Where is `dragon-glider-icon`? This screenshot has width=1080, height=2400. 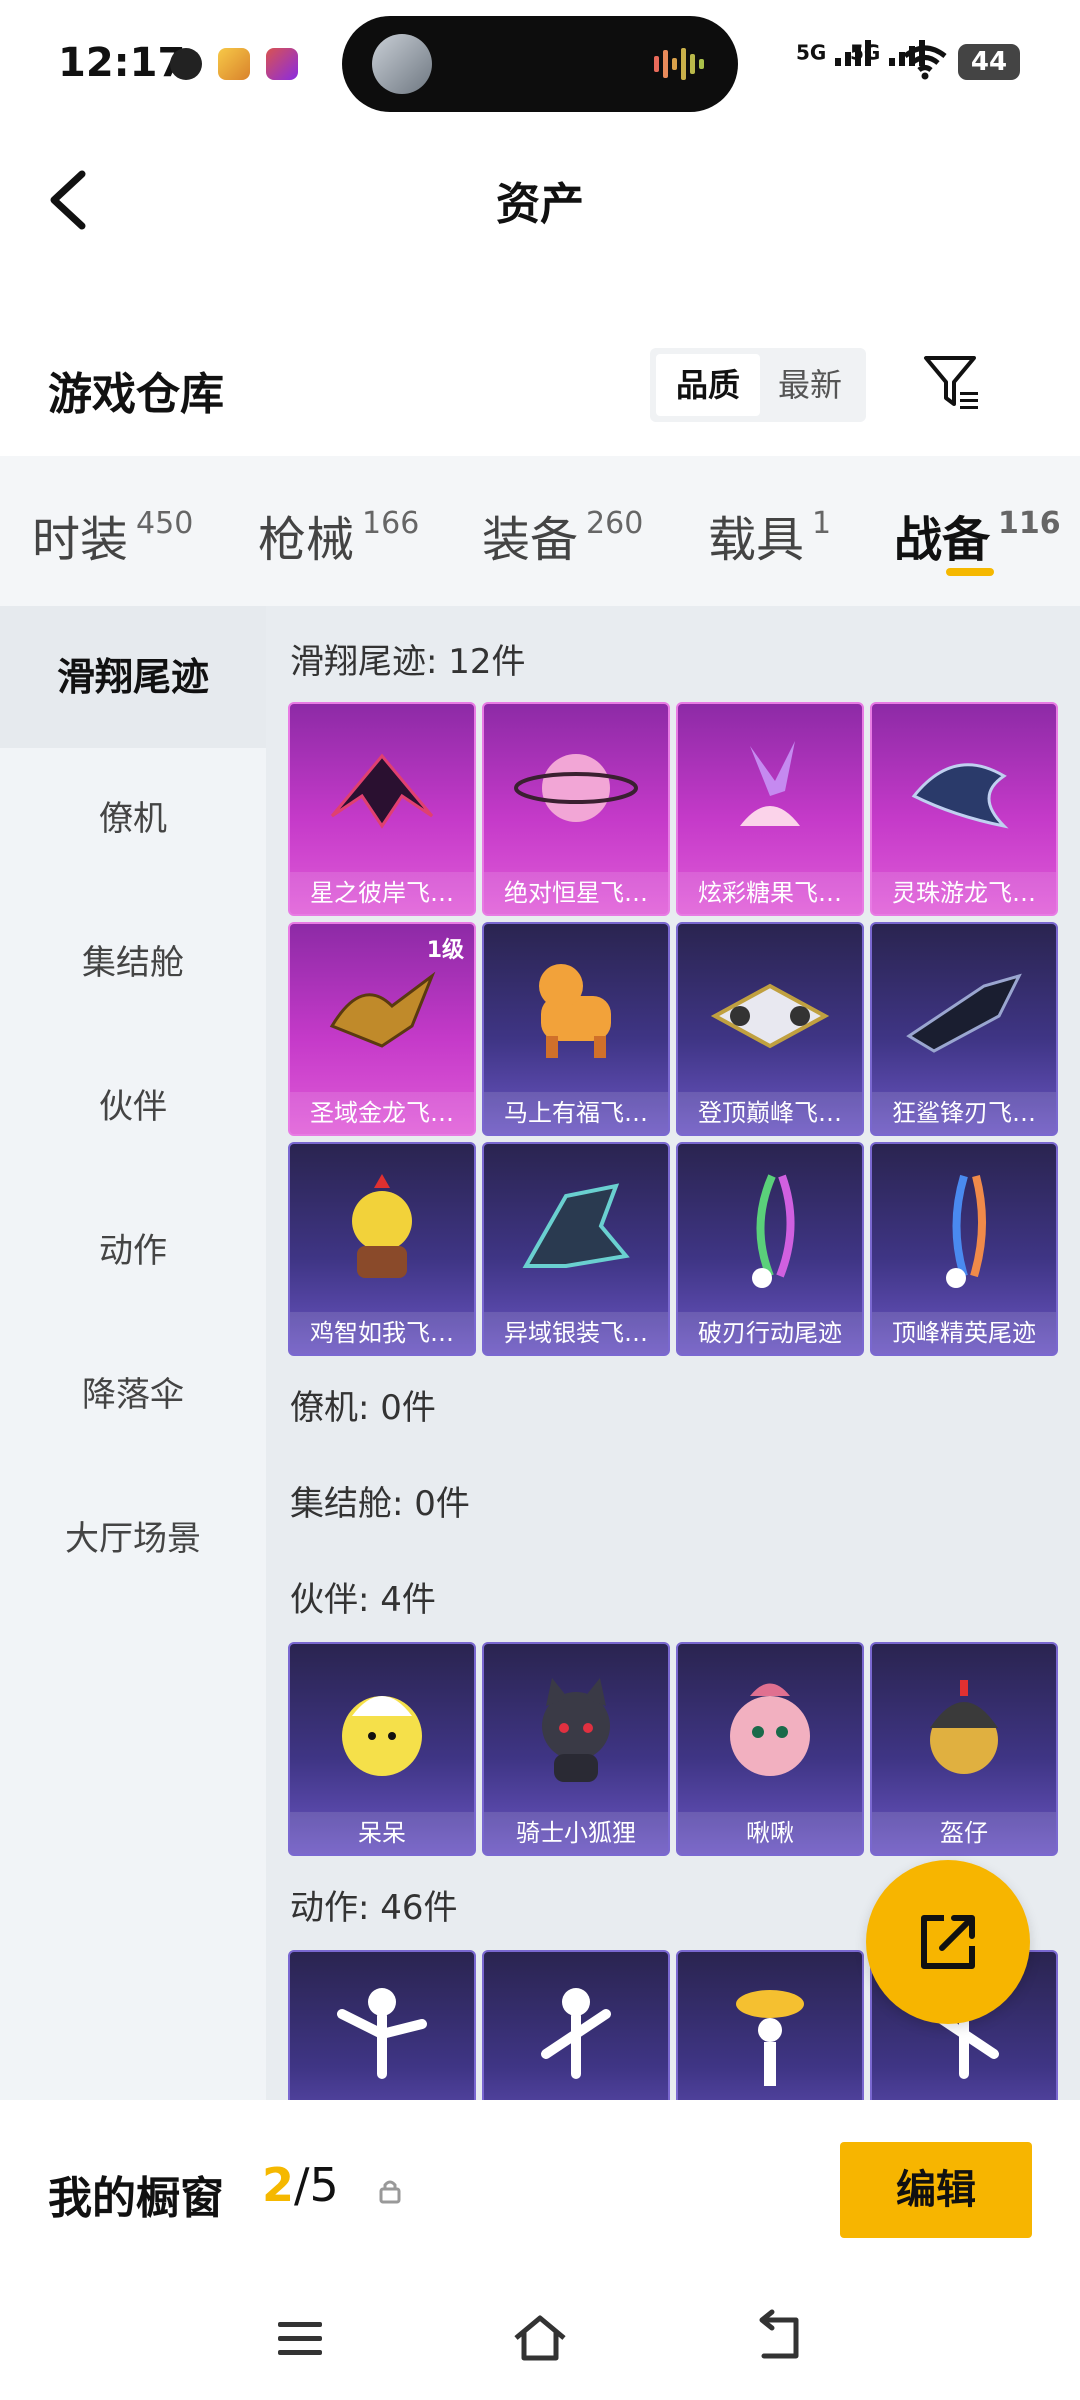 dragon-glider-icon is located at coordinates (960, 796).